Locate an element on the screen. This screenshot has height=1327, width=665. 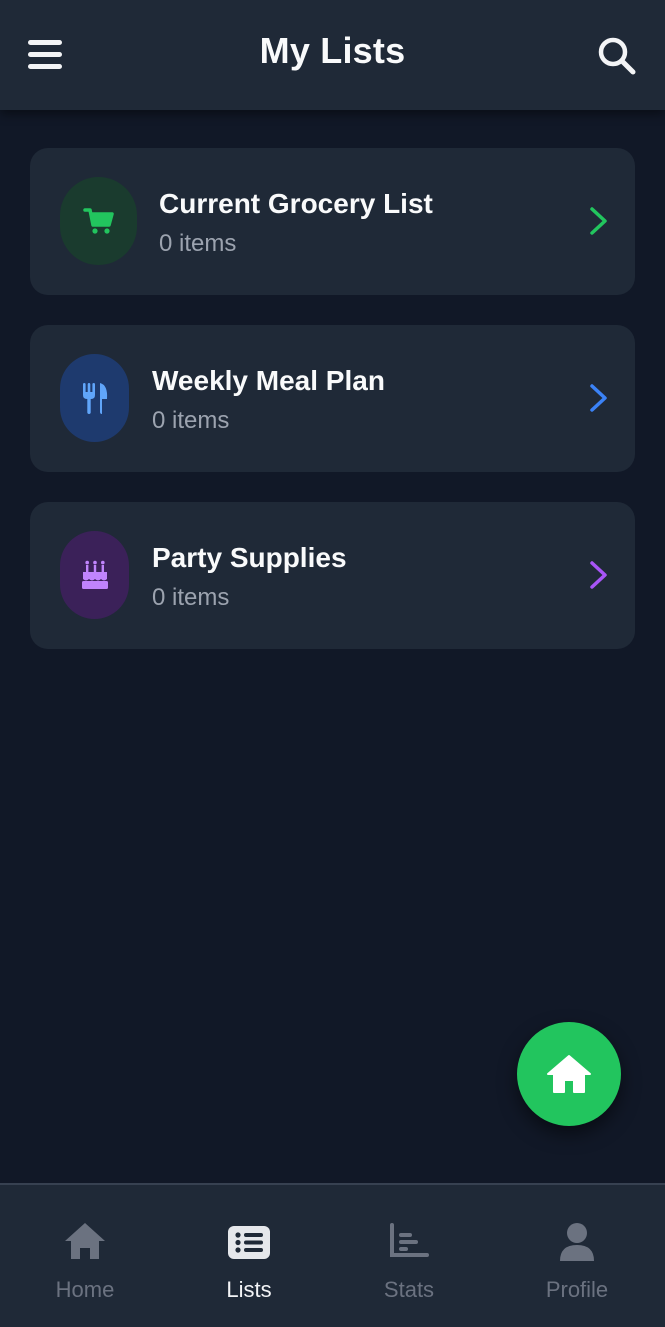
birthday-cake-icon is located at coordinates (94, 575).